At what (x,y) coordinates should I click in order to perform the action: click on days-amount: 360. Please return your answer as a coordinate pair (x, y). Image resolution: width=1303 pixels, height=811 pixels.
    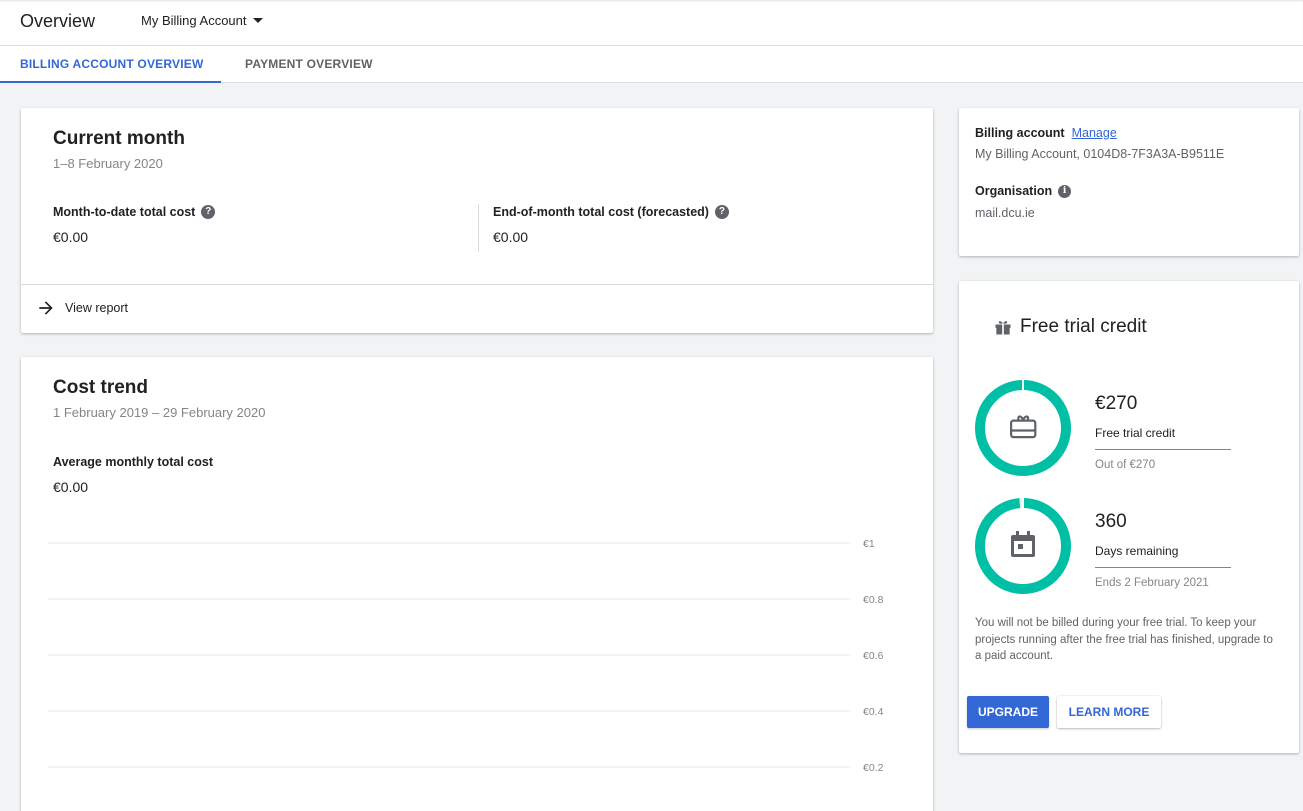
    Looking at the image, I should click on (1111, 521).